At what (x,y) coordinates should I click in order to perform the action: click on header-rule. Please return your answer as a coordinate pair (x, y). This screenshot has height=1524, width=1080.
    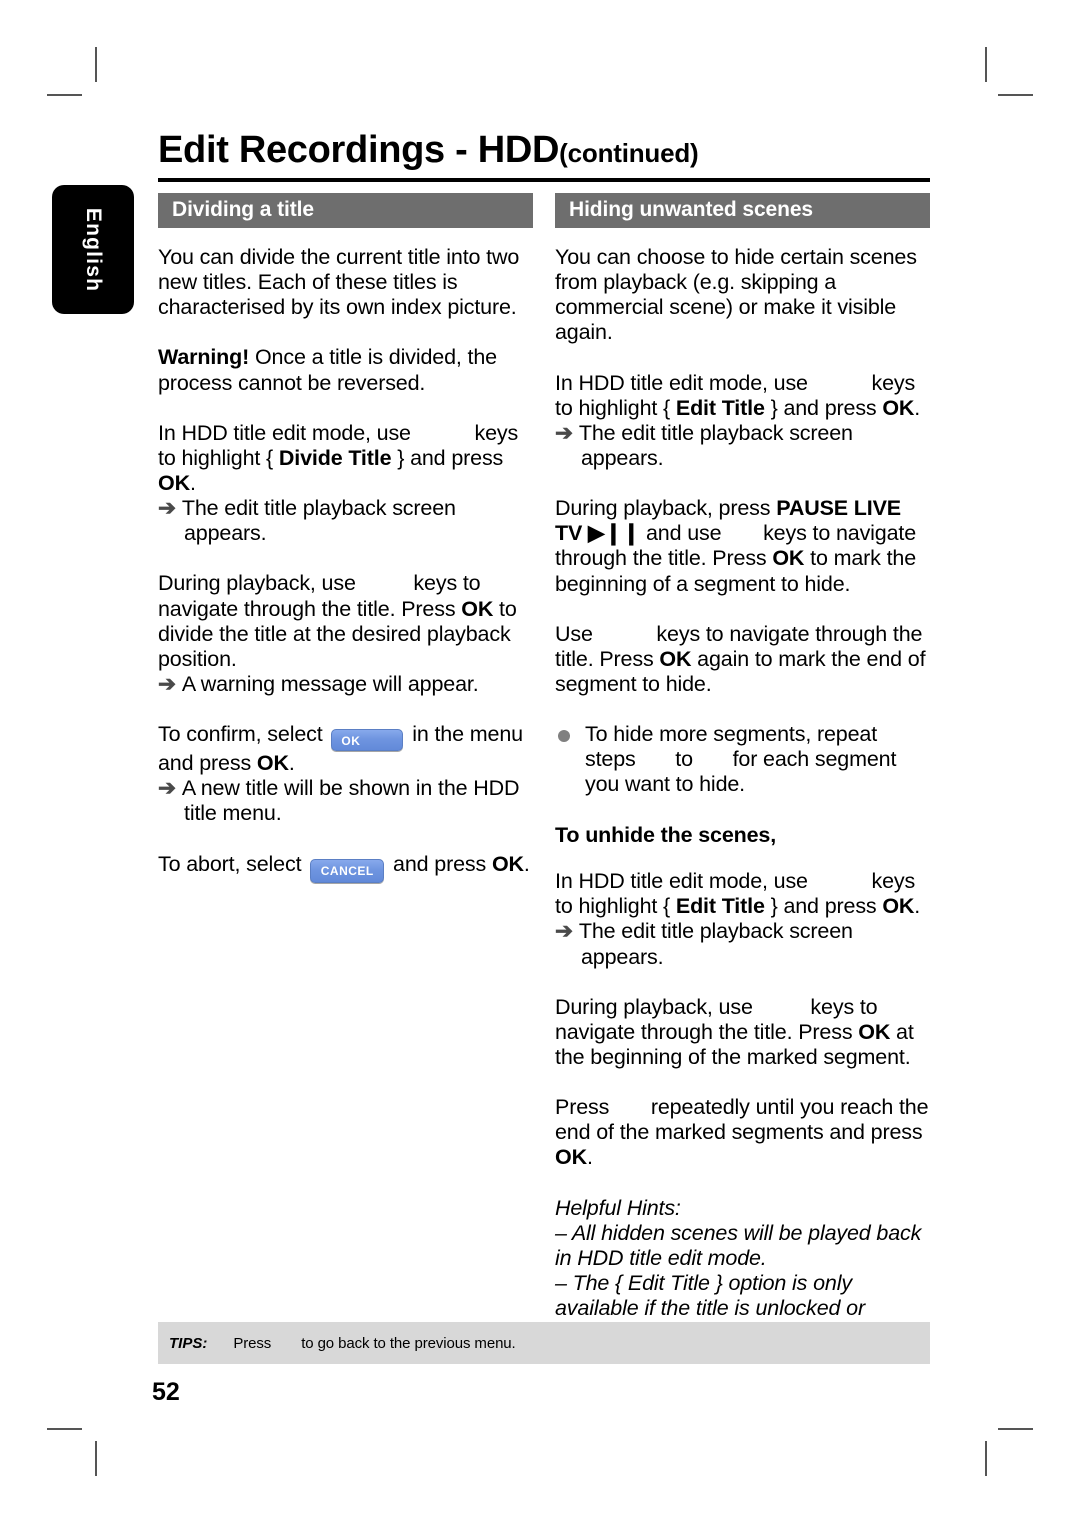
    Looking at the image, I should click on (544, 180).